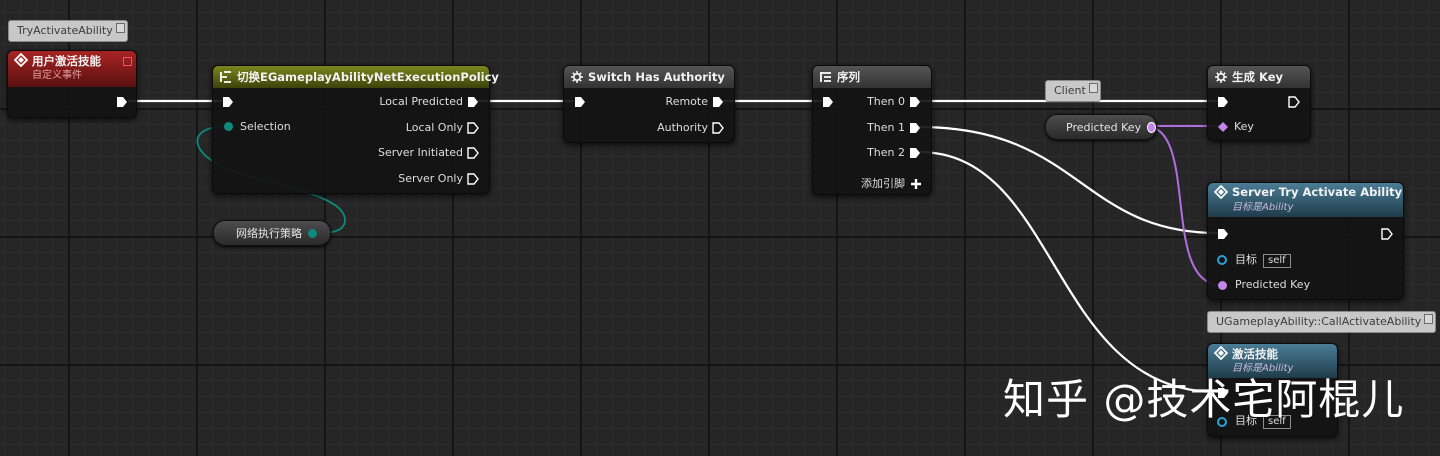 The width and height of the screenshot is (1440, 456). I want to click on variable-label: 网络执行策略, so click(269, 233).